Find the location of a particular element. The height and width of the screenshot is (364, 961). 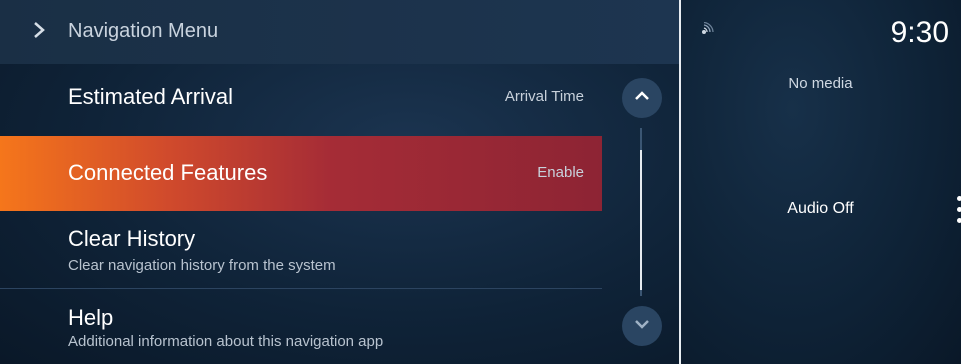

menu-item-subtitle: Clear navigation history from the system is located at coordinates (202, 265).